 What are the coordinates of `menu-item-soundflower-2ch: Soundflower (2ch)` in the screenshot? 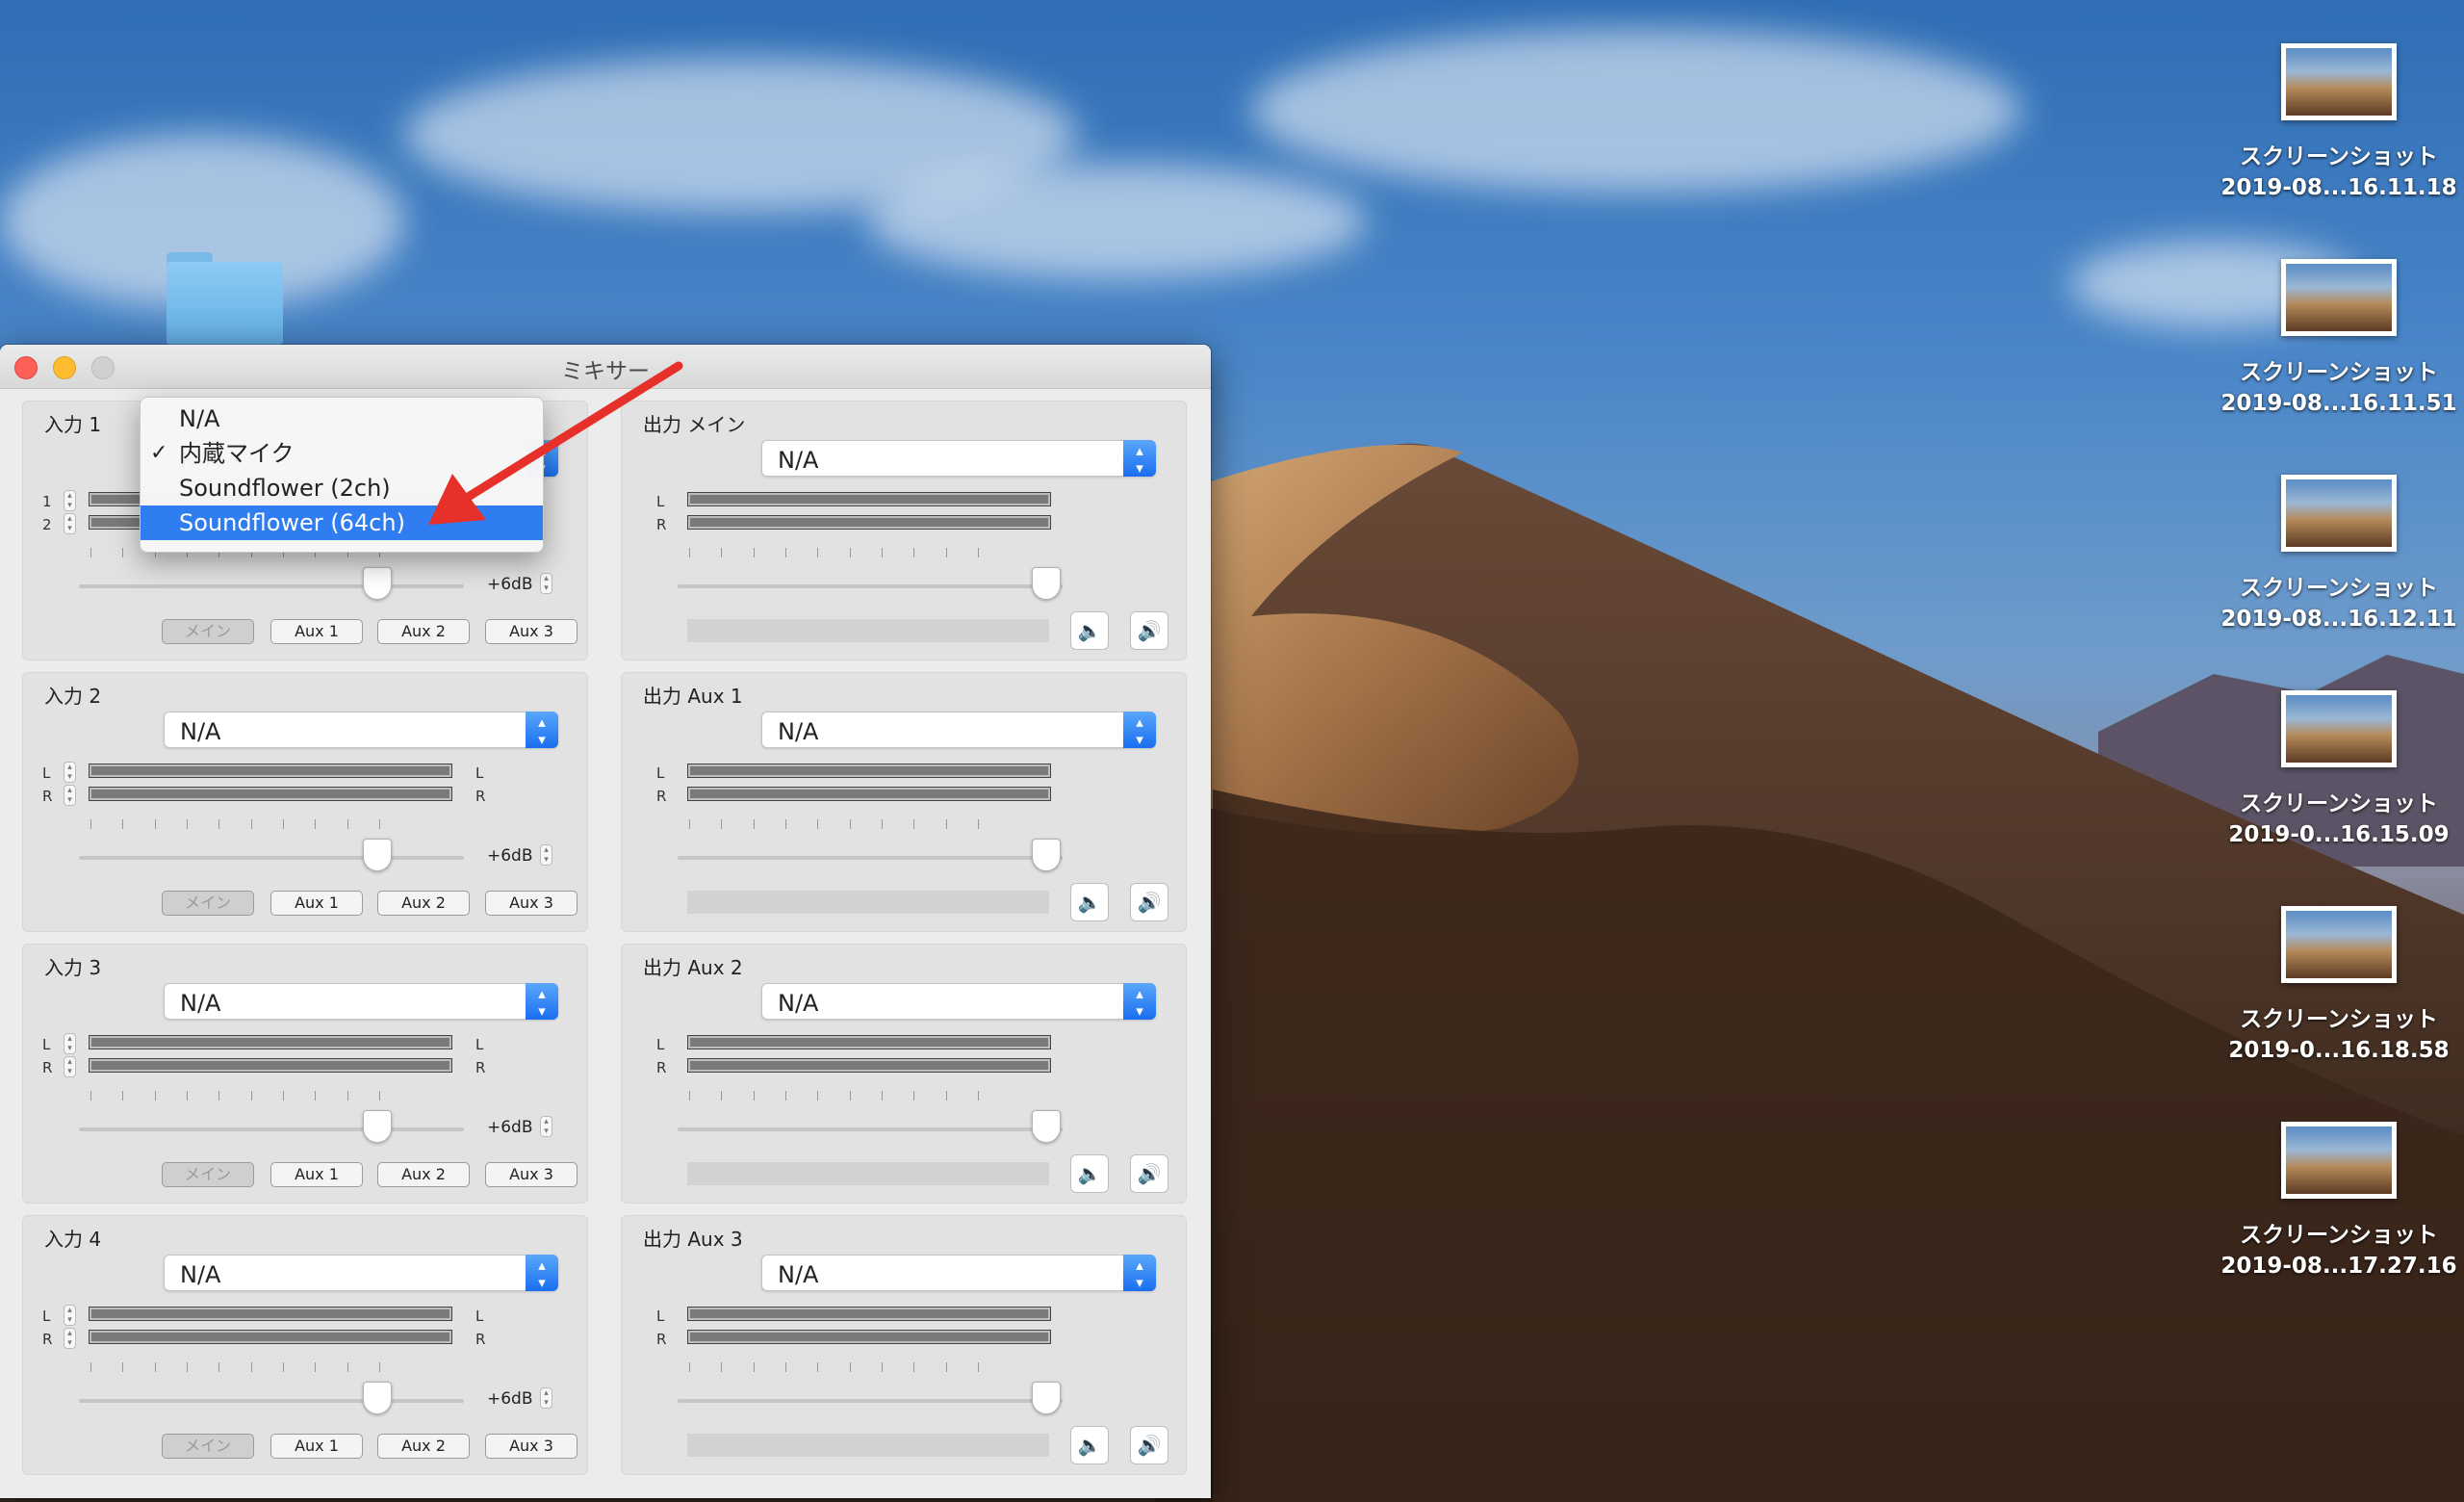 It's located at (342, 488).